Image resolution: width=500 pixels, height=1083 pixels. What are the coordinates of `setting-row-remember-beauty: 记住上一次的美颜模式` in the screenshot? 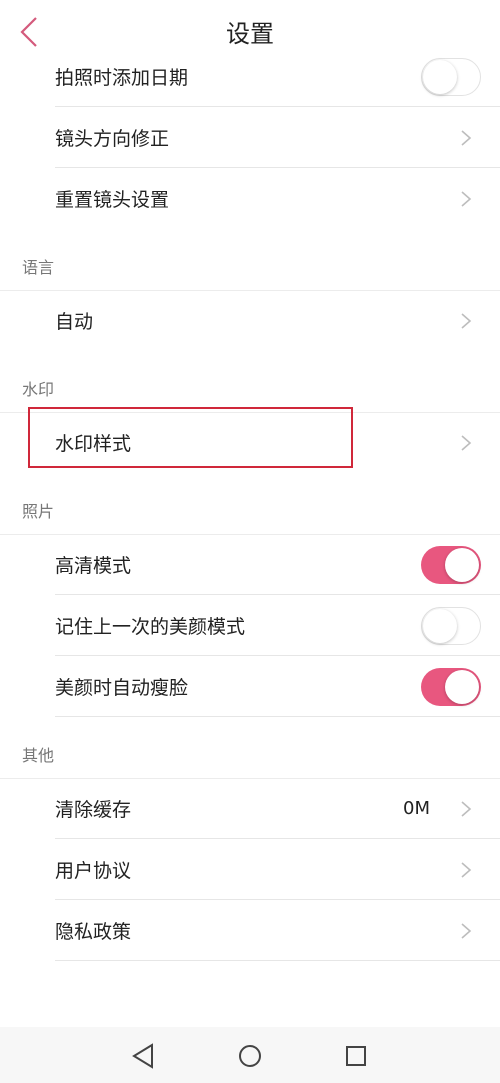 It's located at (250, 625).